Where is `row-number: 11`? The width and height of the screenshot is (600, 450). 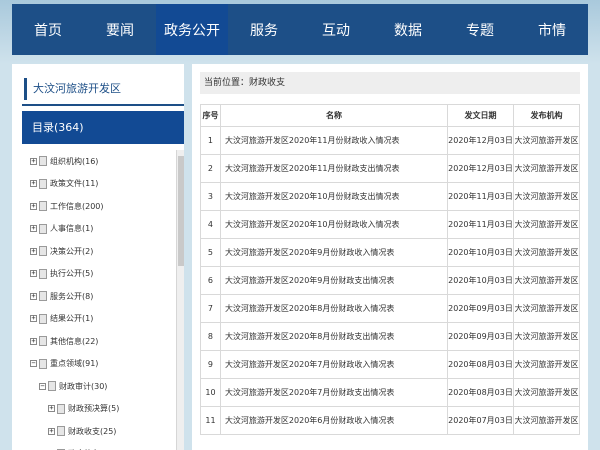
row-number: 11 is located at coordinates (210, 420).